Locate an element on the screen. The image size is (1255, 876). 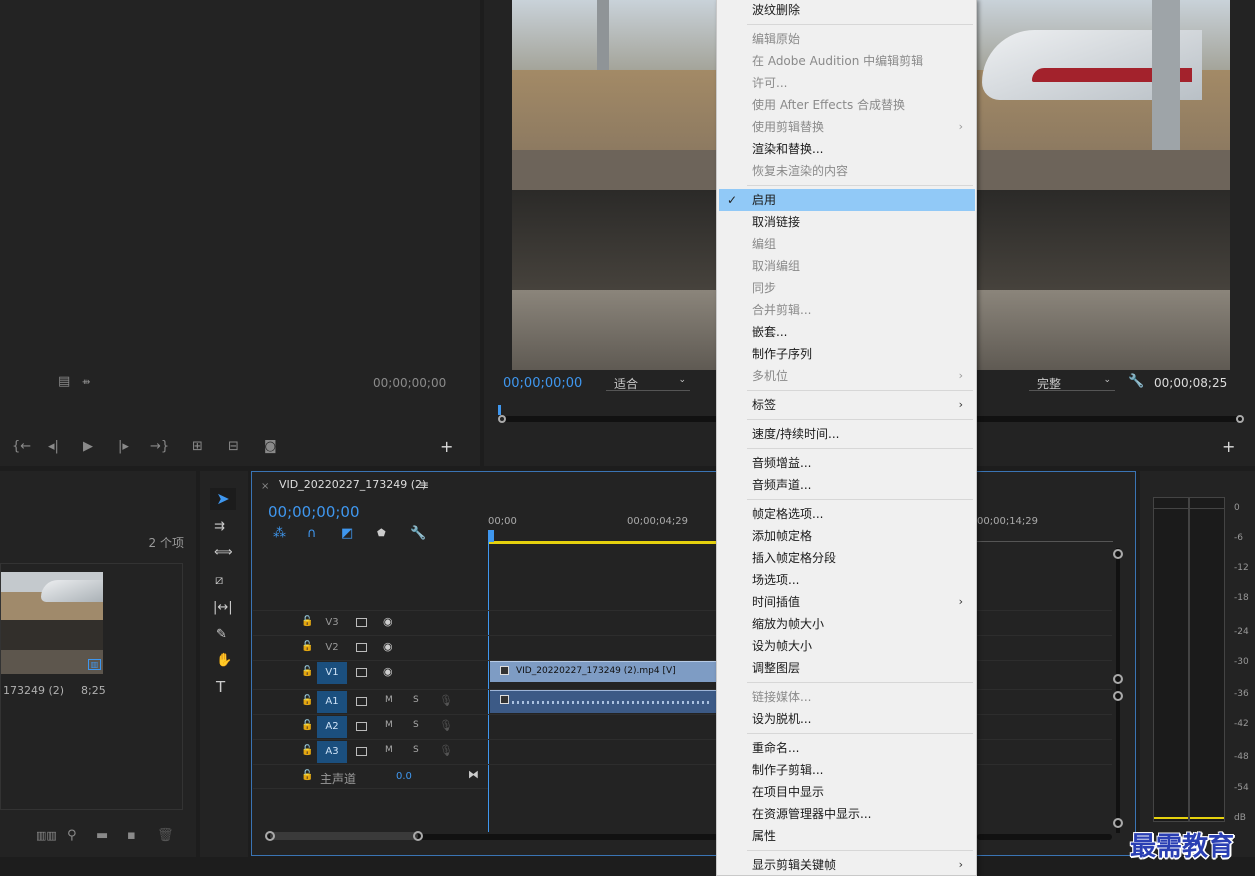
track-label-v2: V2 is located at coordinates (332, 648).